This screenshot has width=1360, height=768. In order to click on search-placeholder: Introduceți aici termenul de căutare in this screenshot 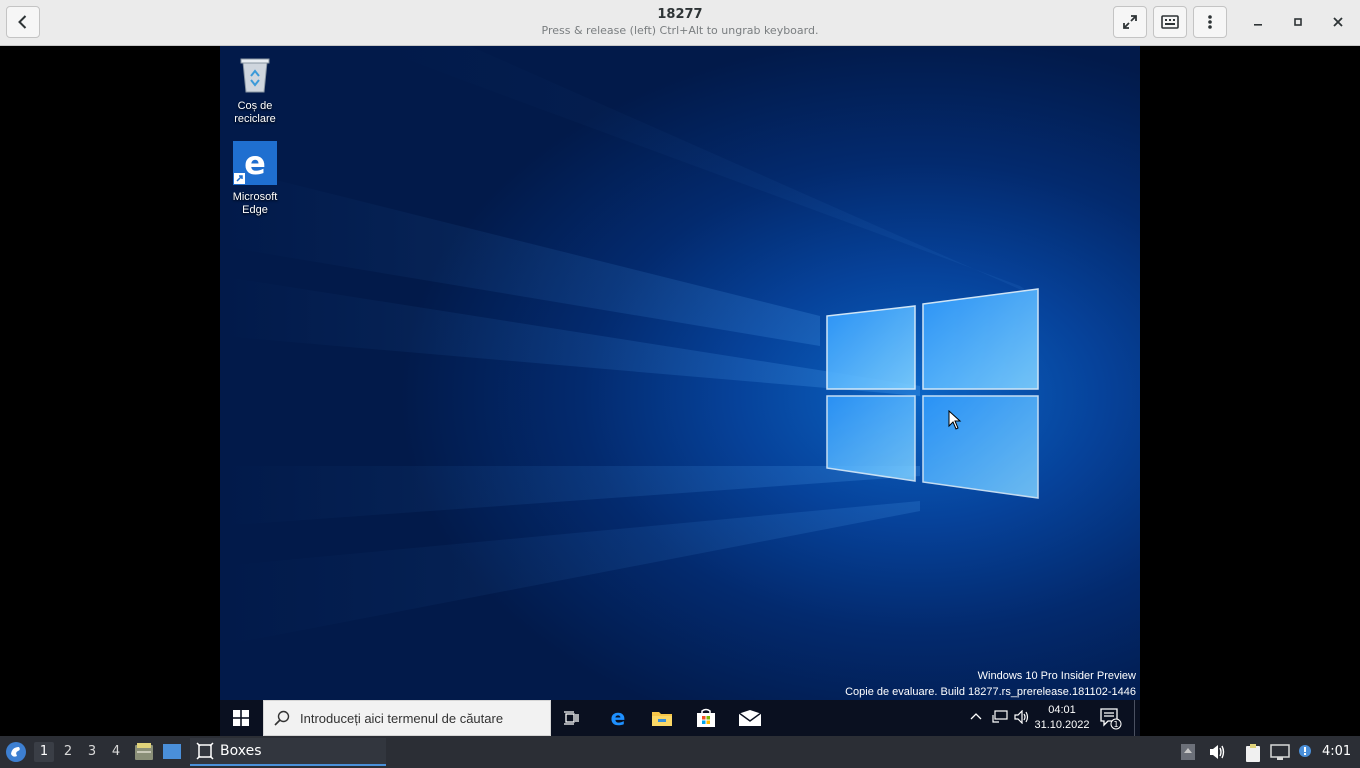, I will do `click(402, 718)`.